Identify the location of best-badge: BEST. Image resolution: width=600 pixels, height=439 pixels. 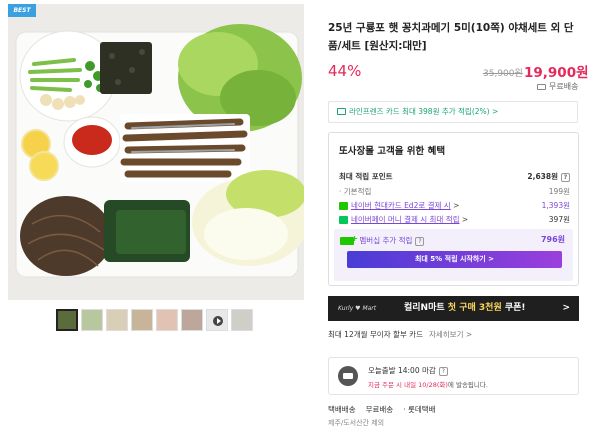
(22, 10).